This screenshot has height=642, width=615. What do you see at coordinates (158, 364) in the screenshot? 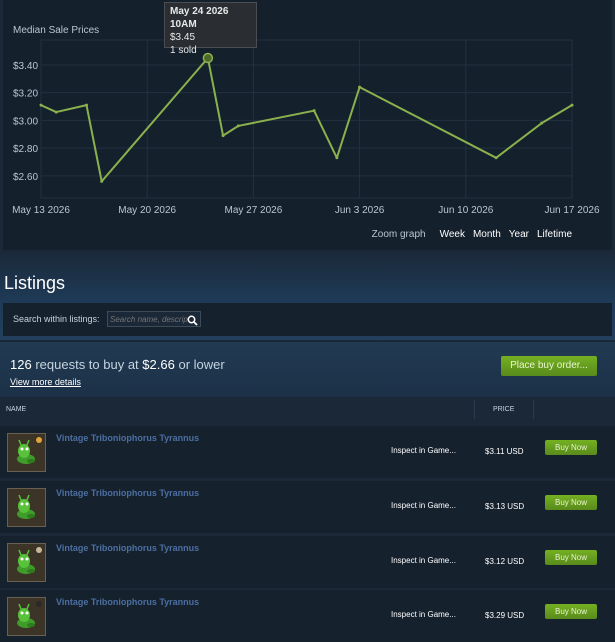
I see `buy-price: $2.66` at bounding box center [158, 364].